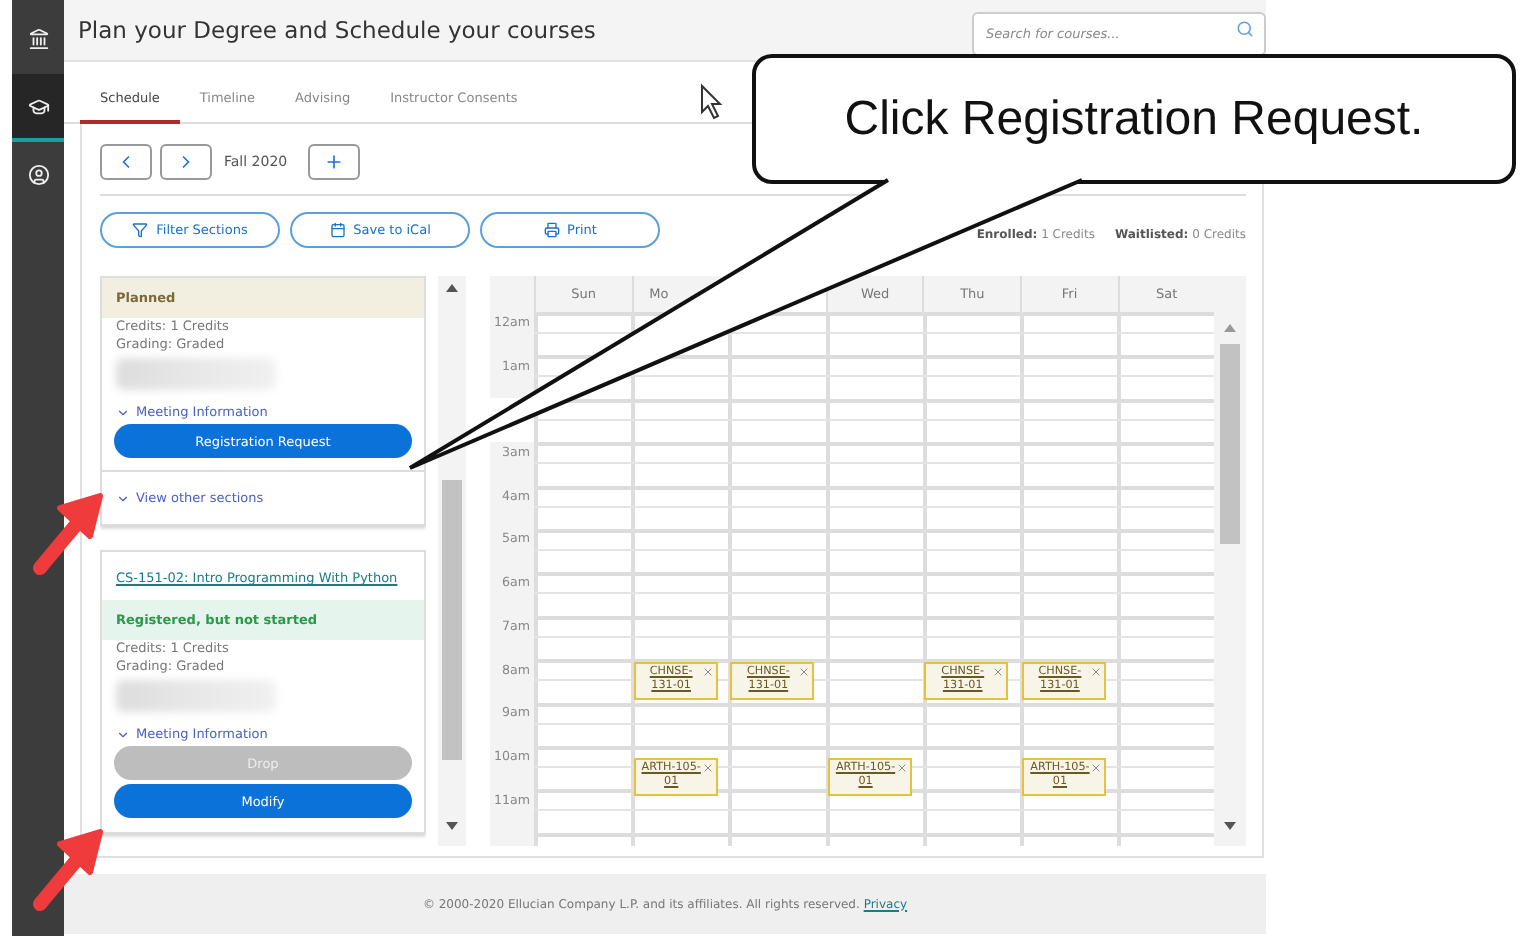  I want to click on page-title: Plan your Degree and Schedule your courses, so click(337, 30).